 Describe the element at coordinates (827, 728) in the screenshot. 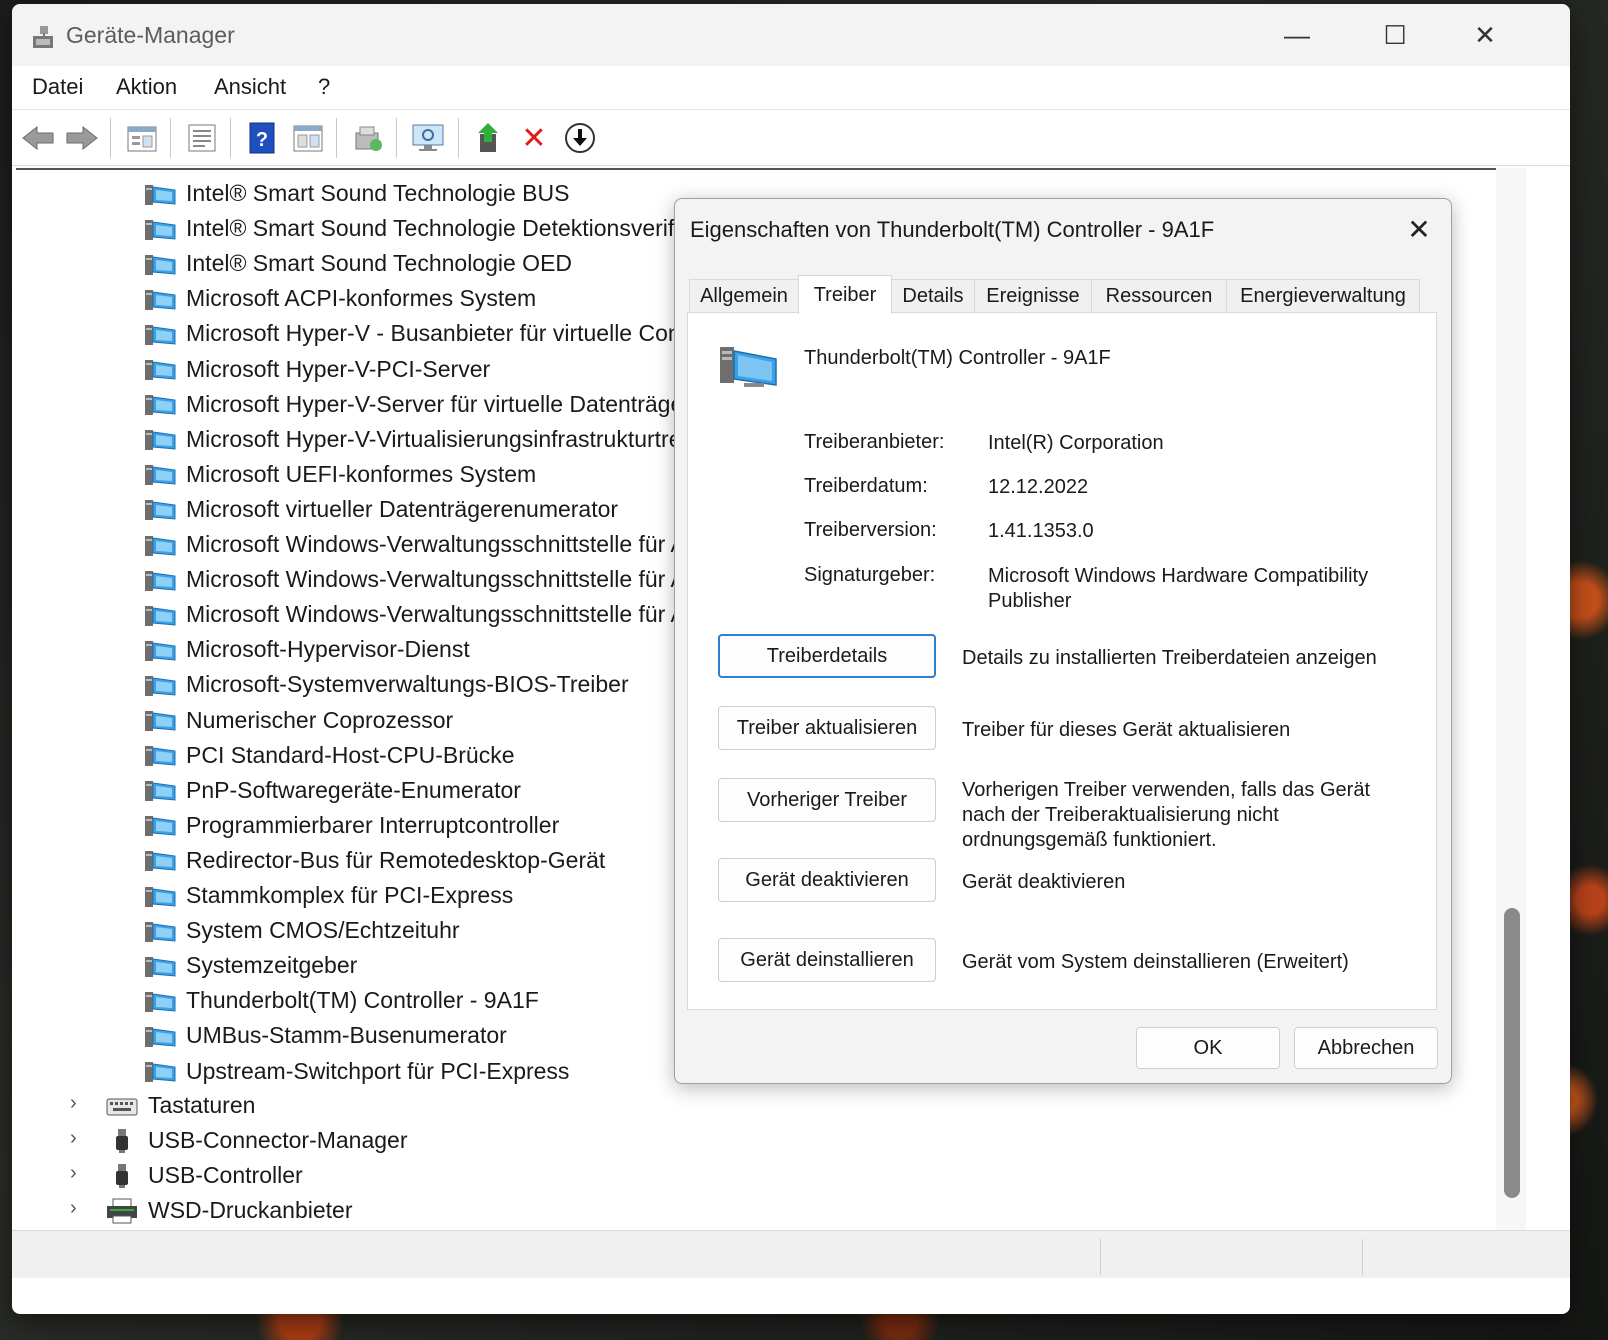

I see `update-driver-button: Treiber aktualisieren` at that location.